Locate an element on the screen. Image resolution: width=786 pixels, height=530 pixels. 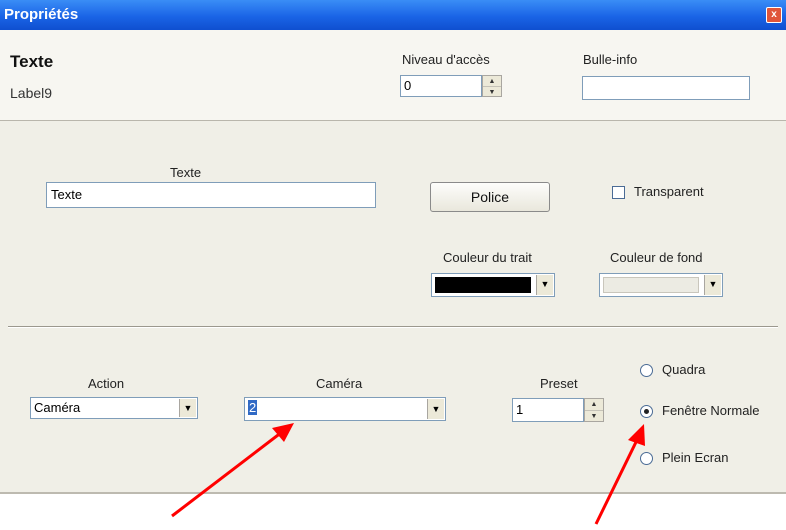
annotation-arrow-camera is located at coordinates (232, 470).